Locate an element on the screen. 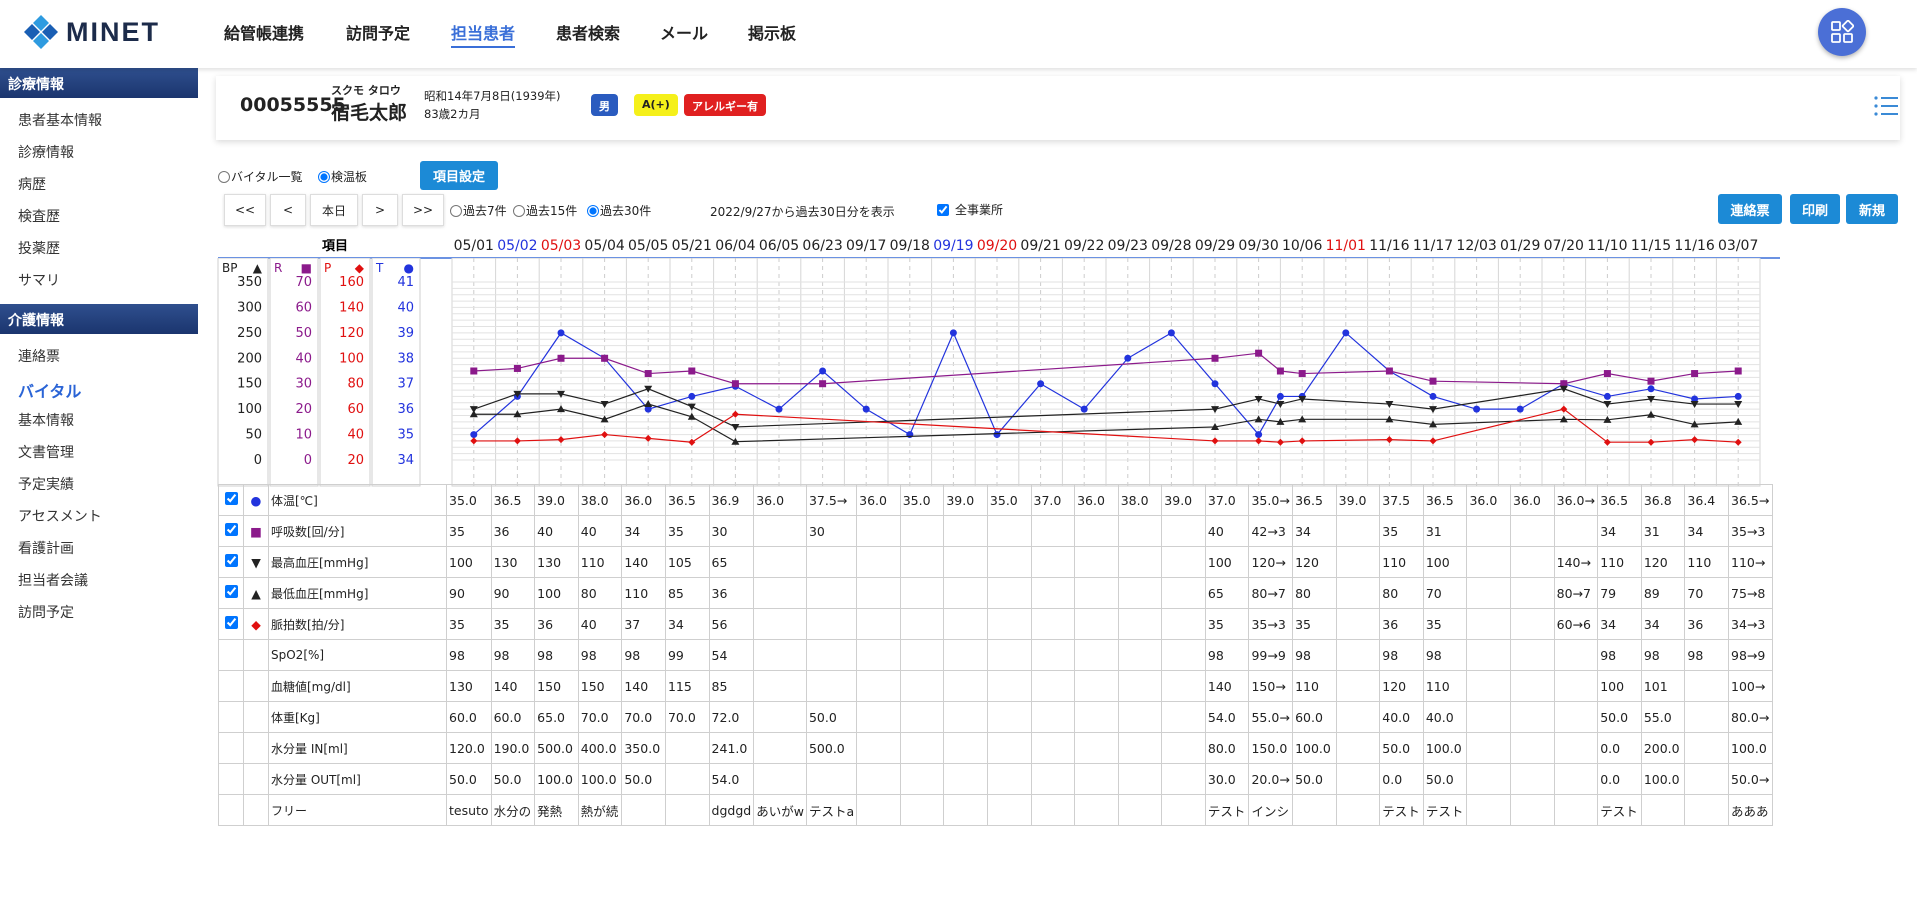 Image resolution: width=1917 pixels, height=897 pixels. table-cell: 150.0 is located at coordinates (1271, 748).